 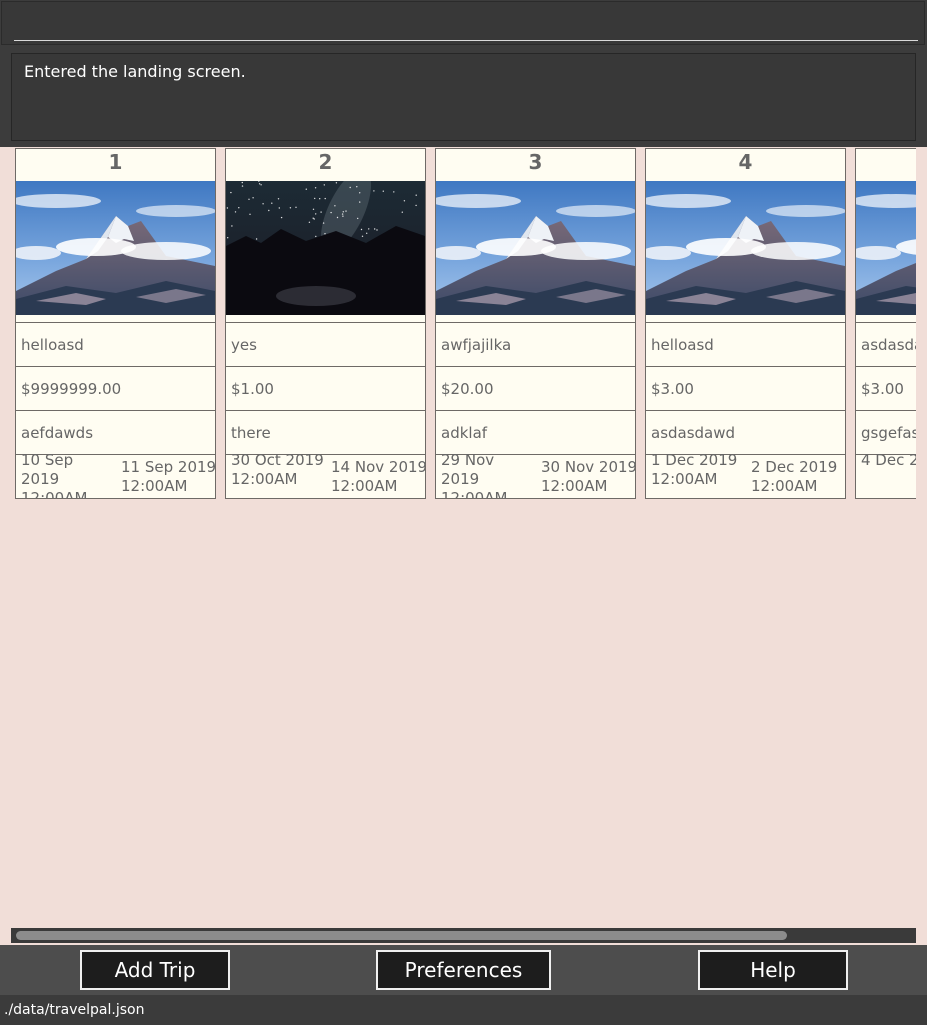 What do you see at coordinates (74, 1010) in the screenshot?
I see `file-path-label: ./data/travelpal.json` at bounding box center [74, 1010].